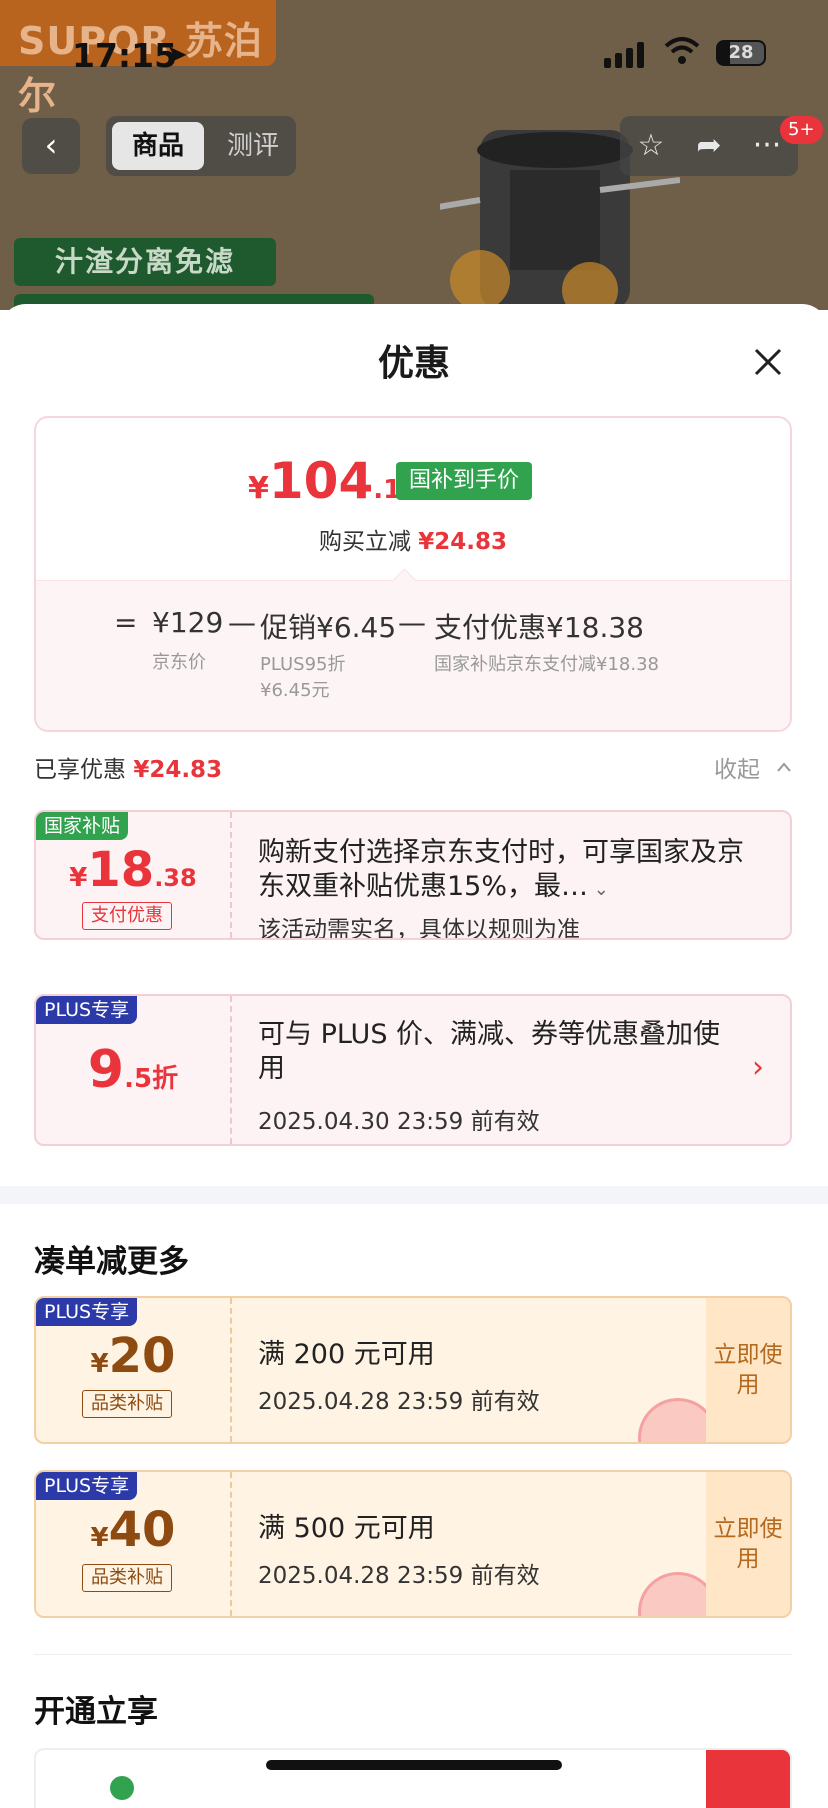 The width and height of the screenshot is (828, 1808). What do you see at coordinates (328, 627) in the screenshot?
I see `promo-discount: 促销¥6.45` at bounding box center [328, 627].